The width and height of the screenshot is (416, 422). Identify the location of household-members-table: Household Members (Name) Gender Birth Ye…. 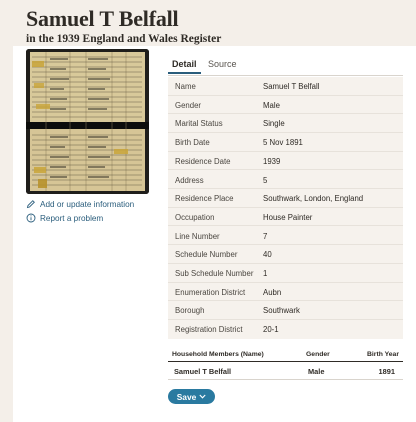
(285, 364).